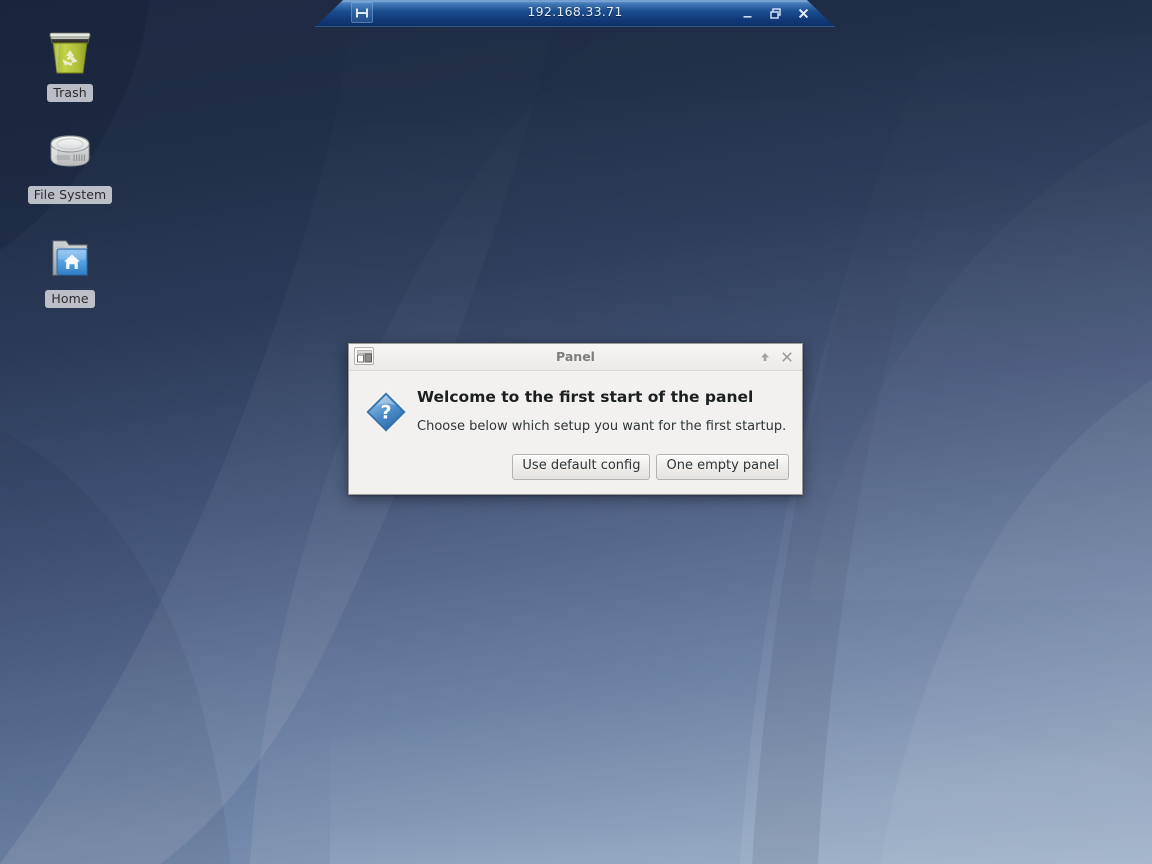 Image resolution: width=1152 pixels, height=864 pixels. I want to click on remote-viewer-title: 192.168.33.71, so click(575, 11).